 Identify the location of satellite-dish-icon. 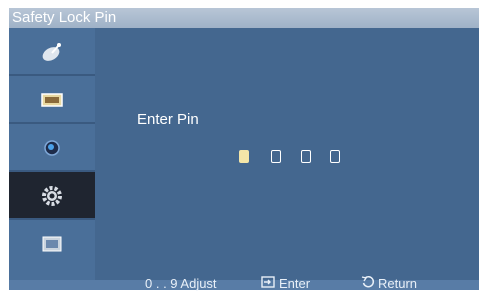
(51, 52).